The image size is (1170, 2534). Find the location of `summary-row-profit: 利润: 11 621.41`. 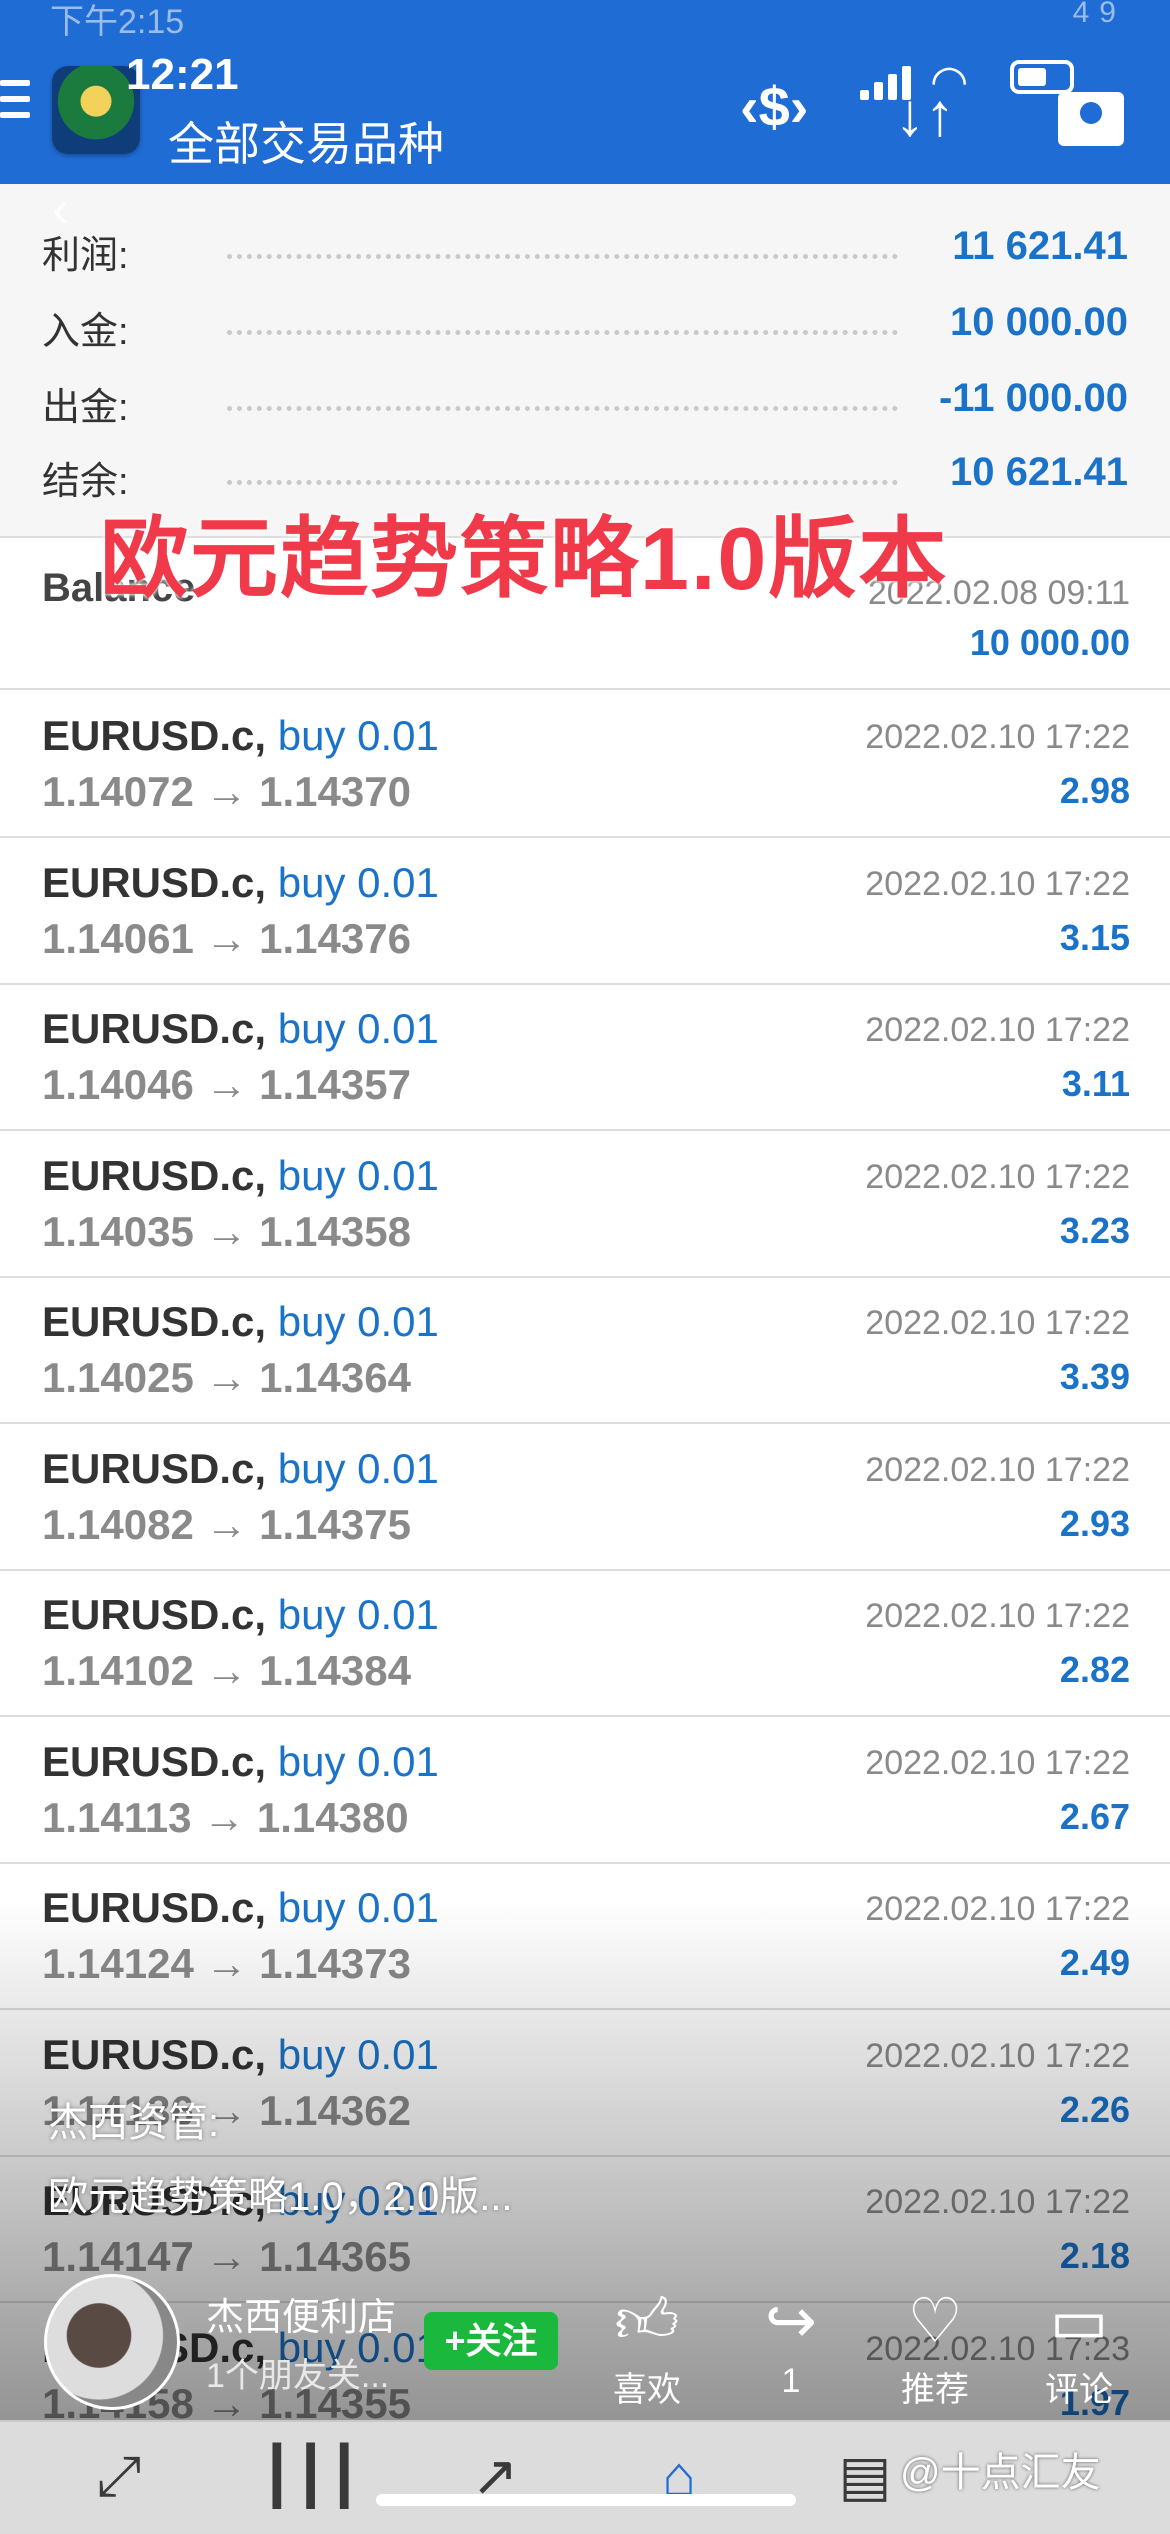

summary-row-profit: 利润: 11 621.41 is located at coordinates (585, 254).